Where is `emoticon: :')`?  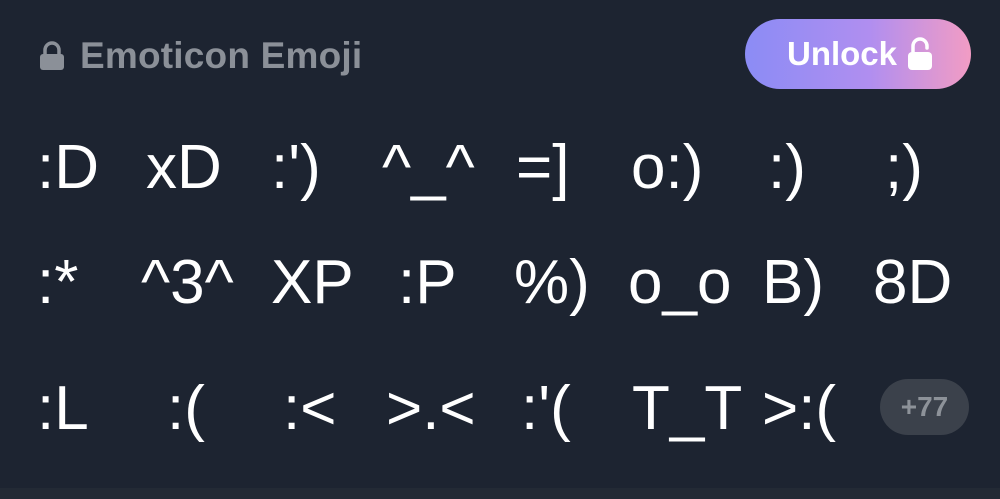 emoticon: :') is located at coordinates (296, 168).